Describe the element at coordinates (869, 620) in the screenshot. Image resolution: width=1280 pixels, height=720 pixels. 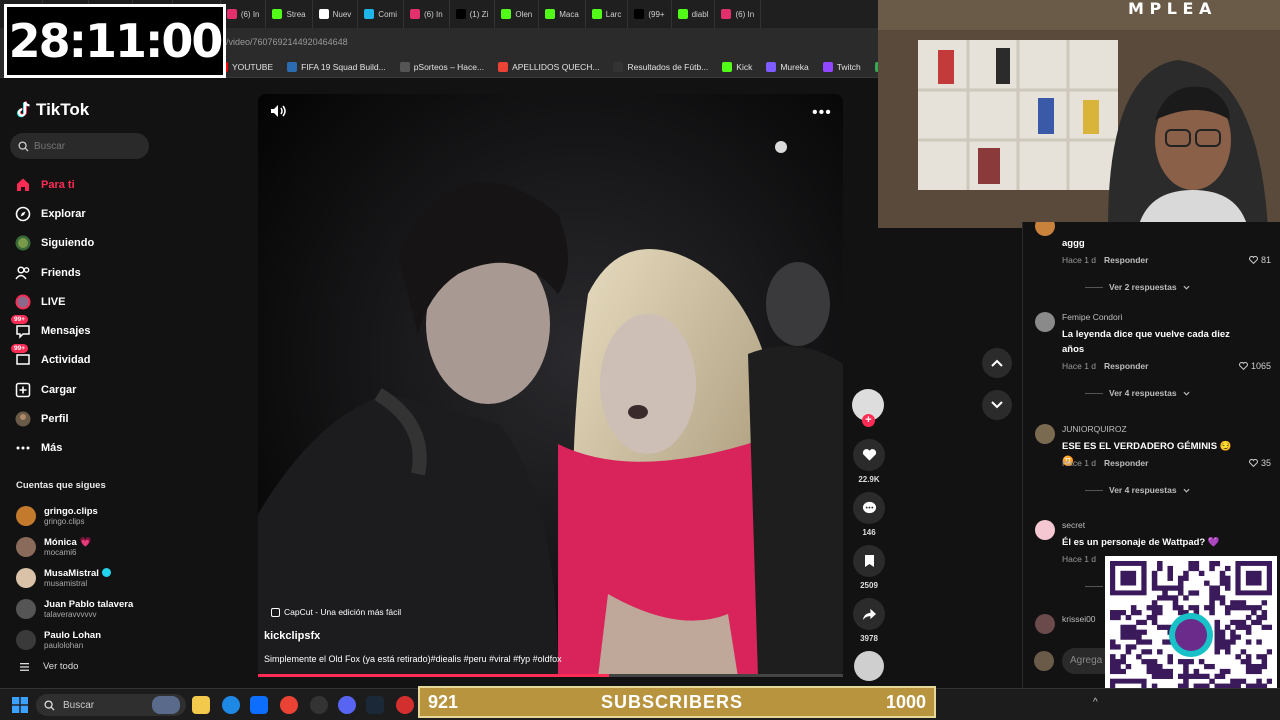
I see `share-action: 3978` at that location.